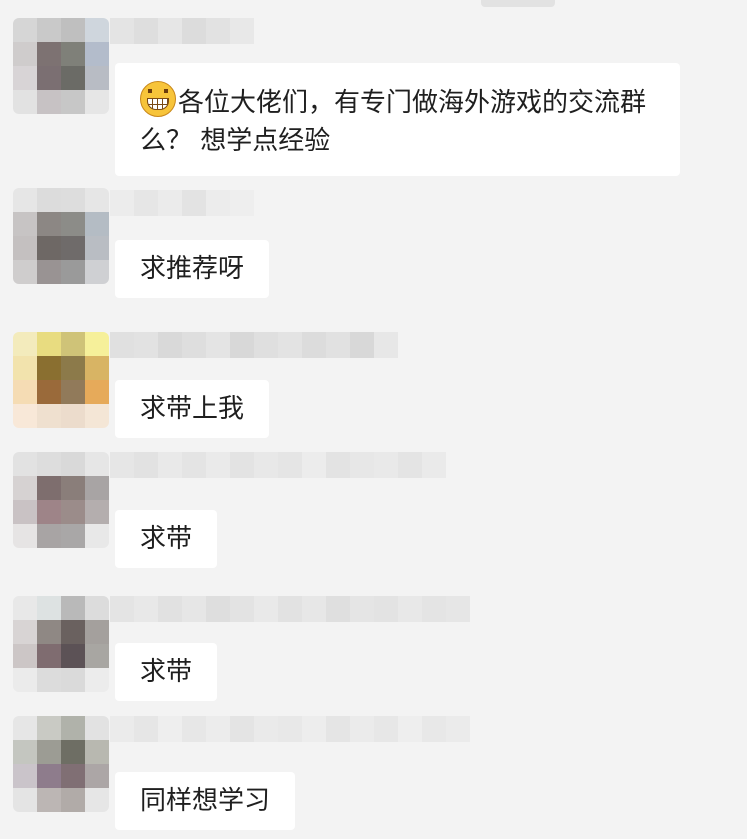  Describe the element at coordinates (205, 801) in the screenshot. I see `message-bubble: 同样想学习` at that location.